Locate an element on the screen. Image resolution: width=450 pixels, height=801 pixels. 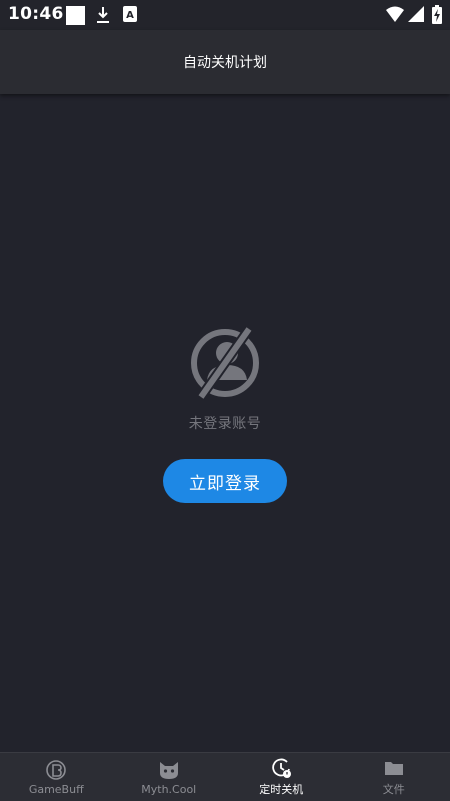
tab-gamebuff: GameBuff is located at coordinates (56, 777).